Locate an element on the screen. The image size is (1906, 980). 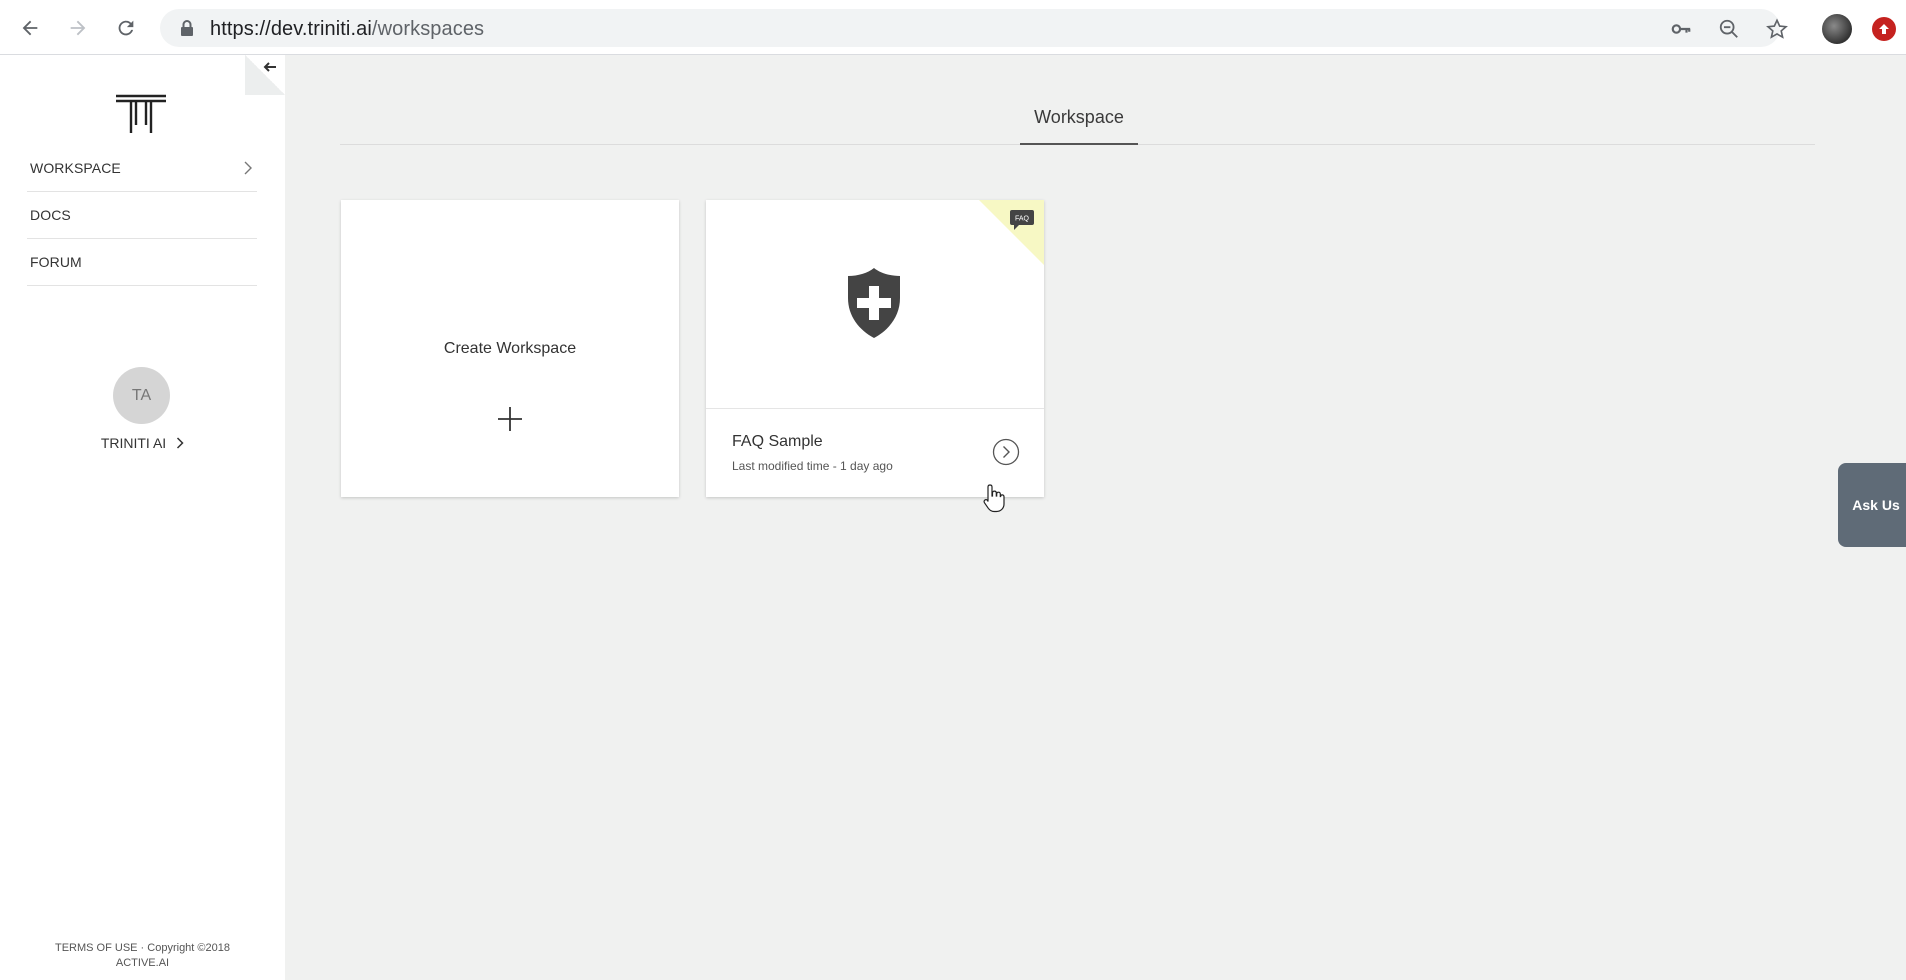
user-name: TRINITI AI is located at coordinates (133, 443).